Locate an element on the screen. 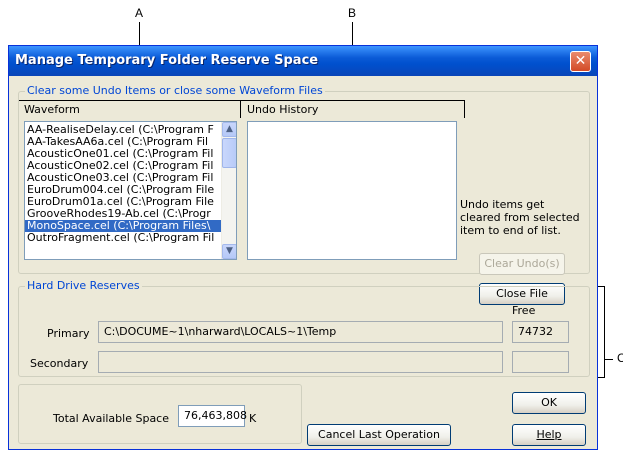 Image resolution: width=623 pixels, height=452 pixels. callout-c-bracket is located at coordinates (604, 332).